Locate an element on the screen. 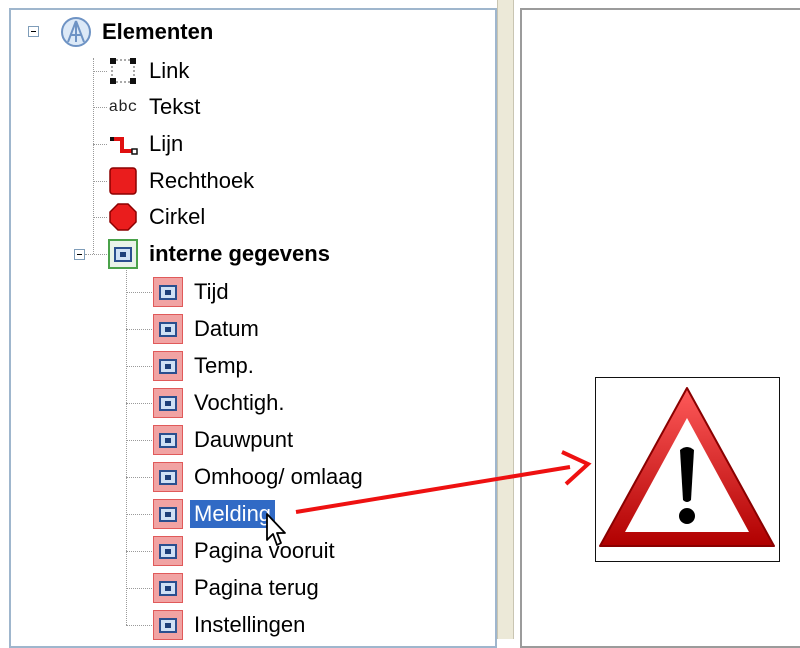 This screenshot has width=800, height=648. tree-root-label: Elementen is located at coordinates (158, 31).